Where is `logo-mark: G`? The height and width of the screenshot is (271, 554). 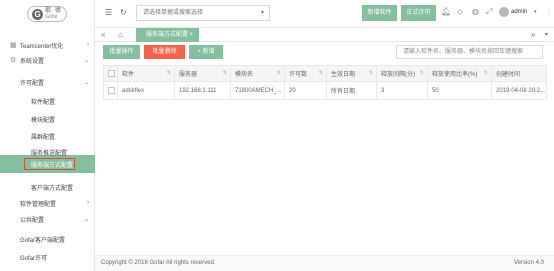
logo-mark: G is located at coordinates (38, 14).